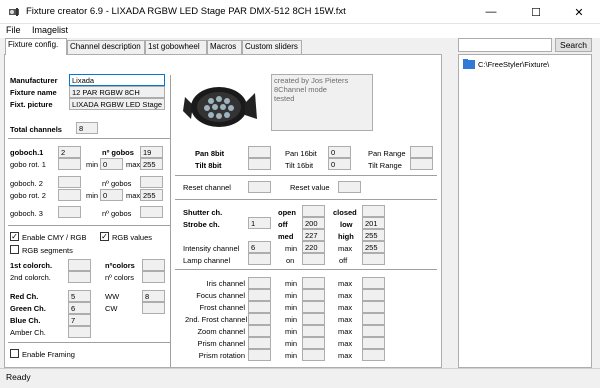 This screenshot has height=388, width=600. Describe the element at coordinates (259, 259) in the screenshot. I see `lamp-input` at that location.